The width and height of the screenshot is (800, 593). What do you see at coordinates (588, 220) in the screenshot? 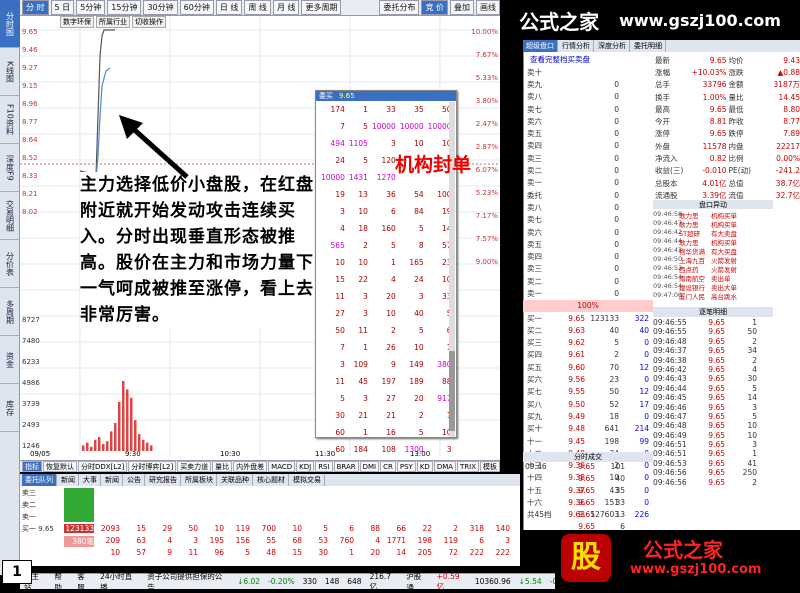
I see `book-row: 卖七 0` at bounding box center [588, 220].